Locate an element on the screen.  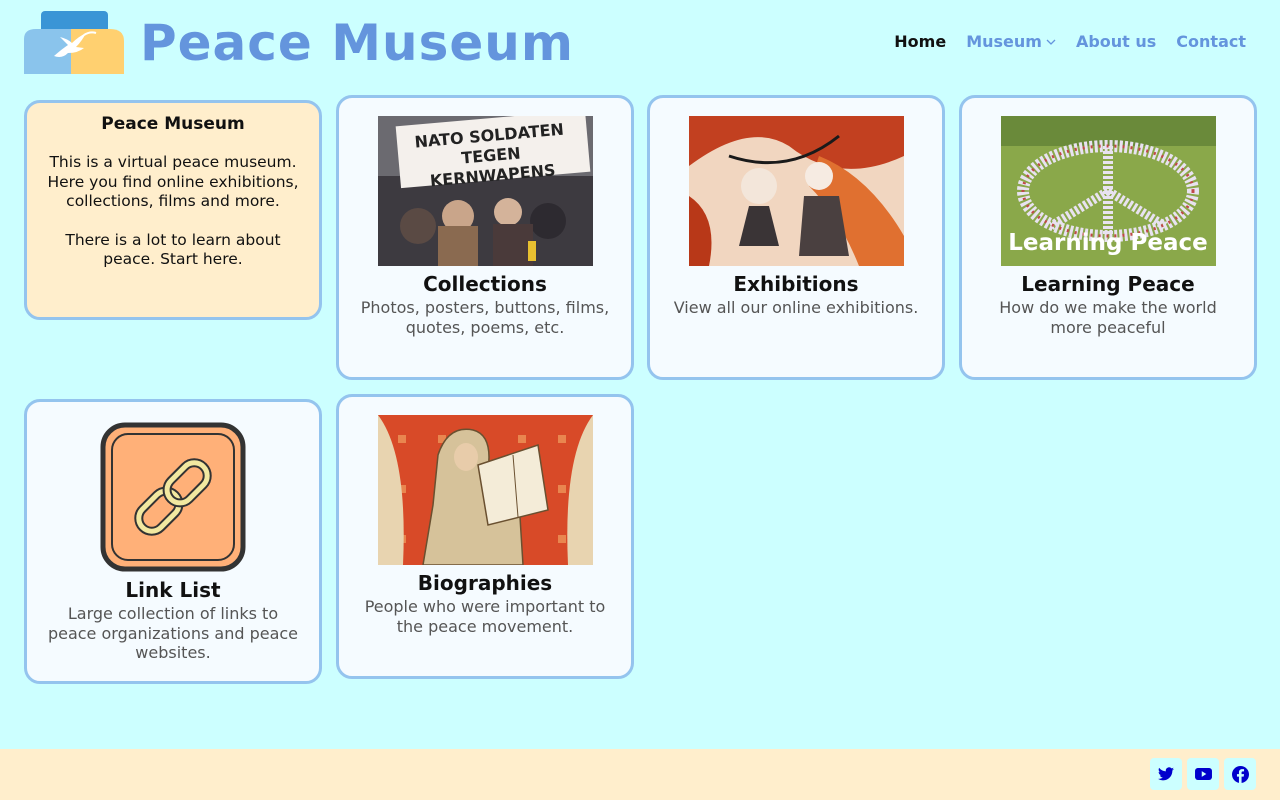
collections-title: Collections is located at coordinates (485, 284).